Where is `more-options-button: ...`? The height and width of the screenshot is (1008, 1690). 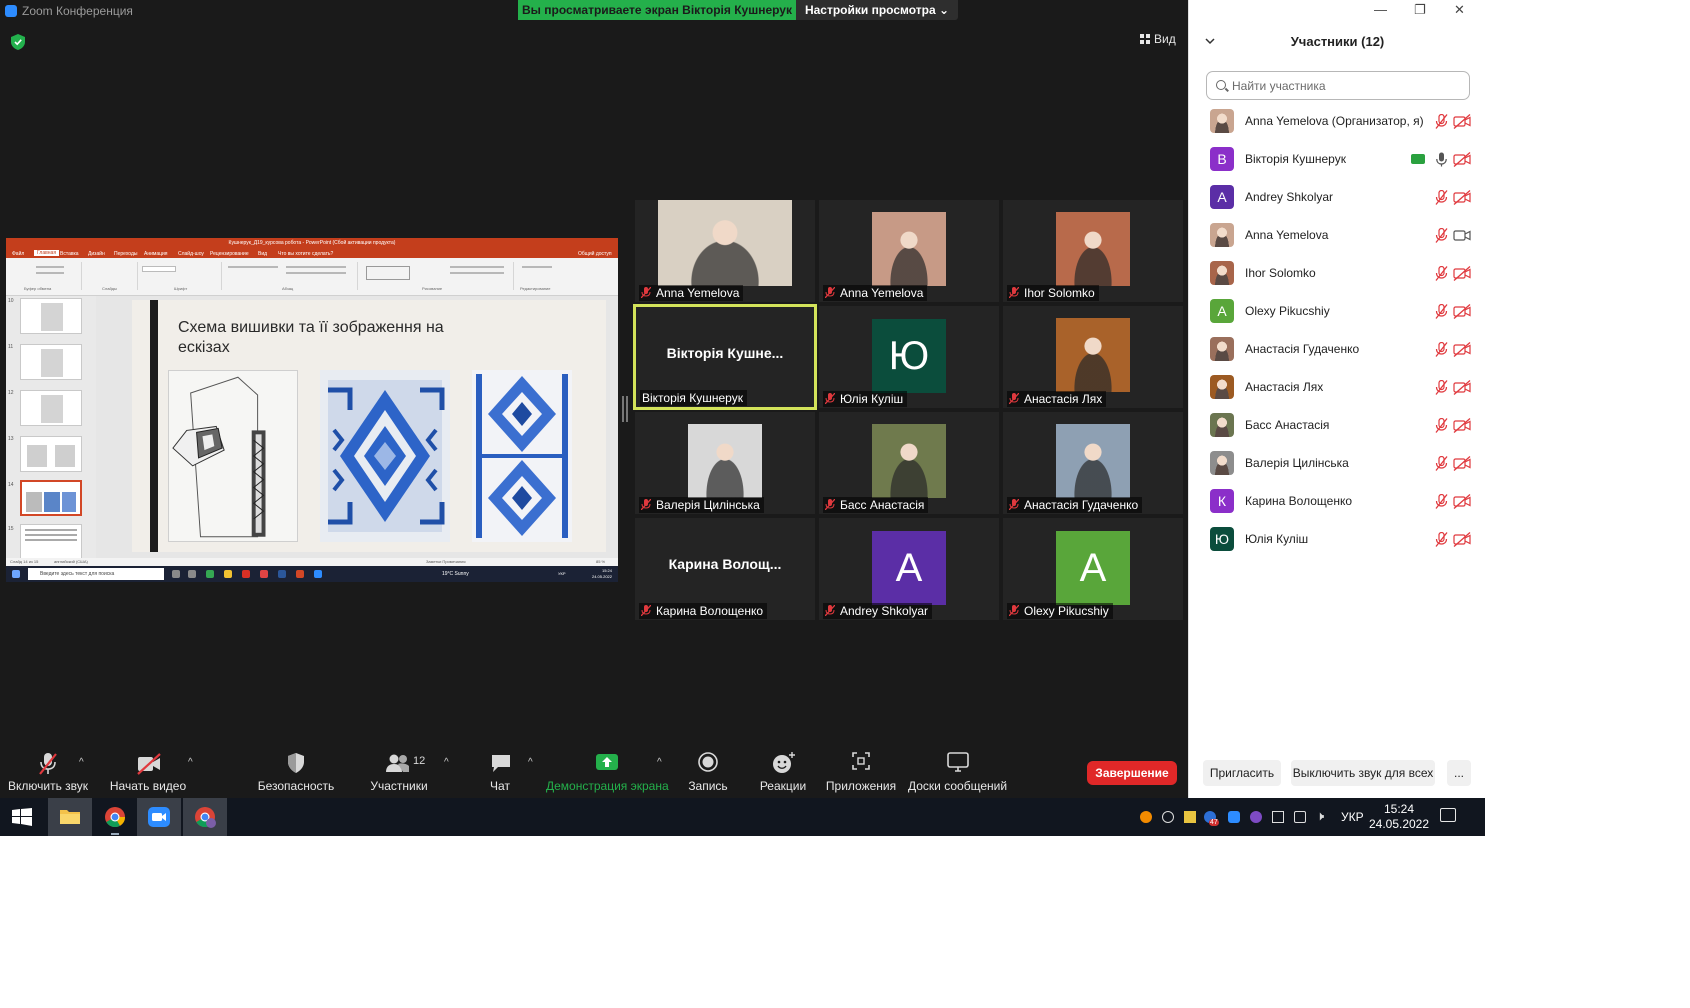
more-options-button: ... is located at coordinates (1459, 773).